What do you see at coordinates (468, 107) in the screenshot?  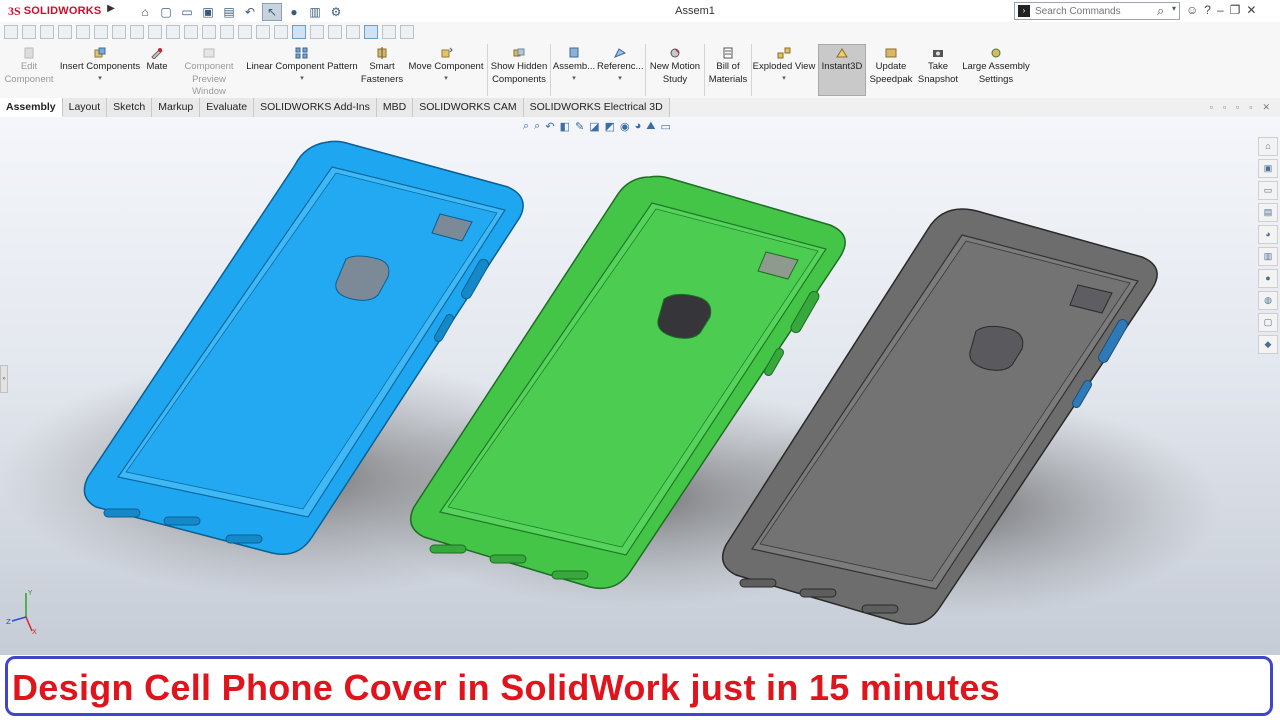 I see `tab-solidworks-cam: SOLIDWORKS CAM` at bounding box center [468, 107].